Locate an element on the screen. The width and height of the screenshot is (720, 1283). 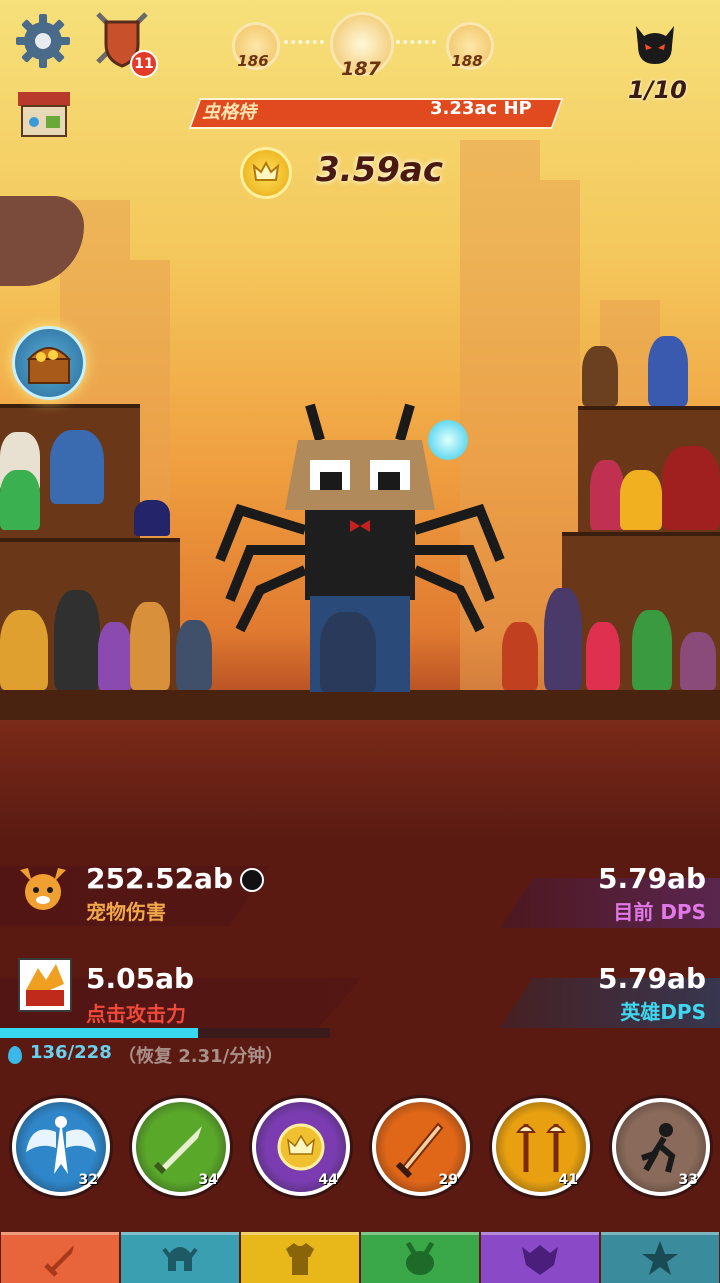
skill-button-5: 41 is located at coordinates (541, 1147).